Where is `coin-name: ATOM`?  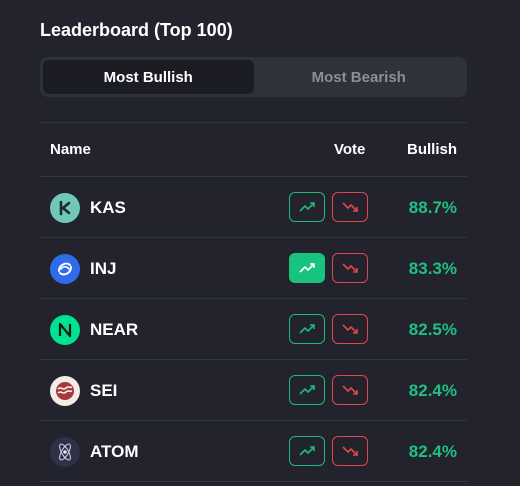
coin-name: ATOM is located at coordinates (114, 452).